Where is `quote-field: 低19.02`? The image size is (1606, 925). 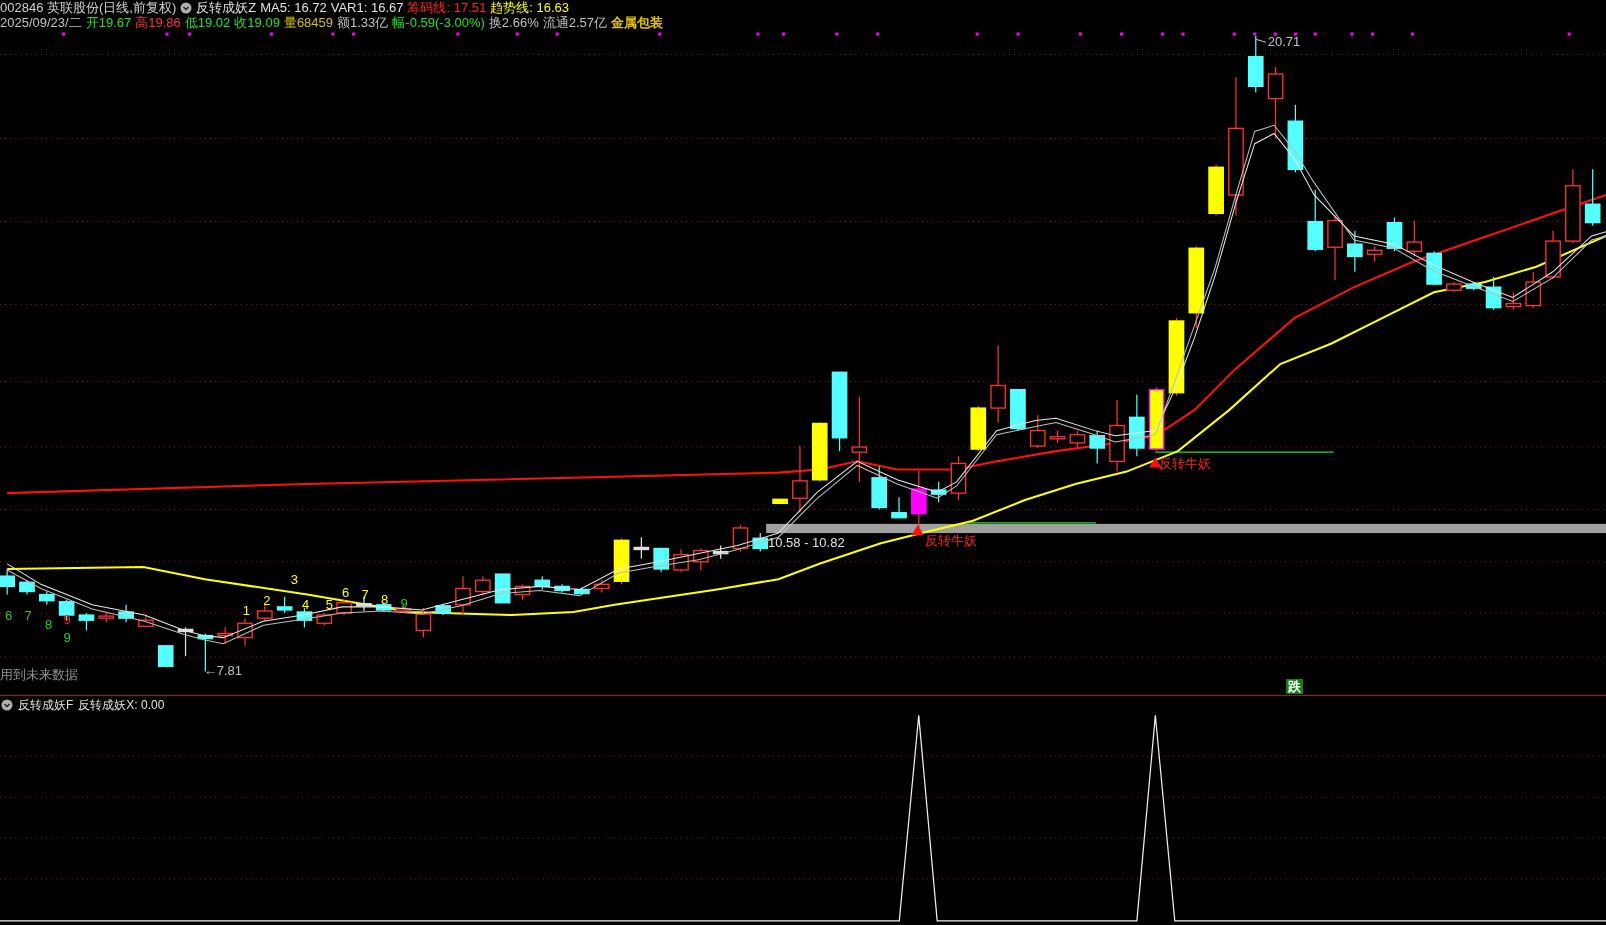 quote-field: 低19.02 is located at coordinates (207, 22).